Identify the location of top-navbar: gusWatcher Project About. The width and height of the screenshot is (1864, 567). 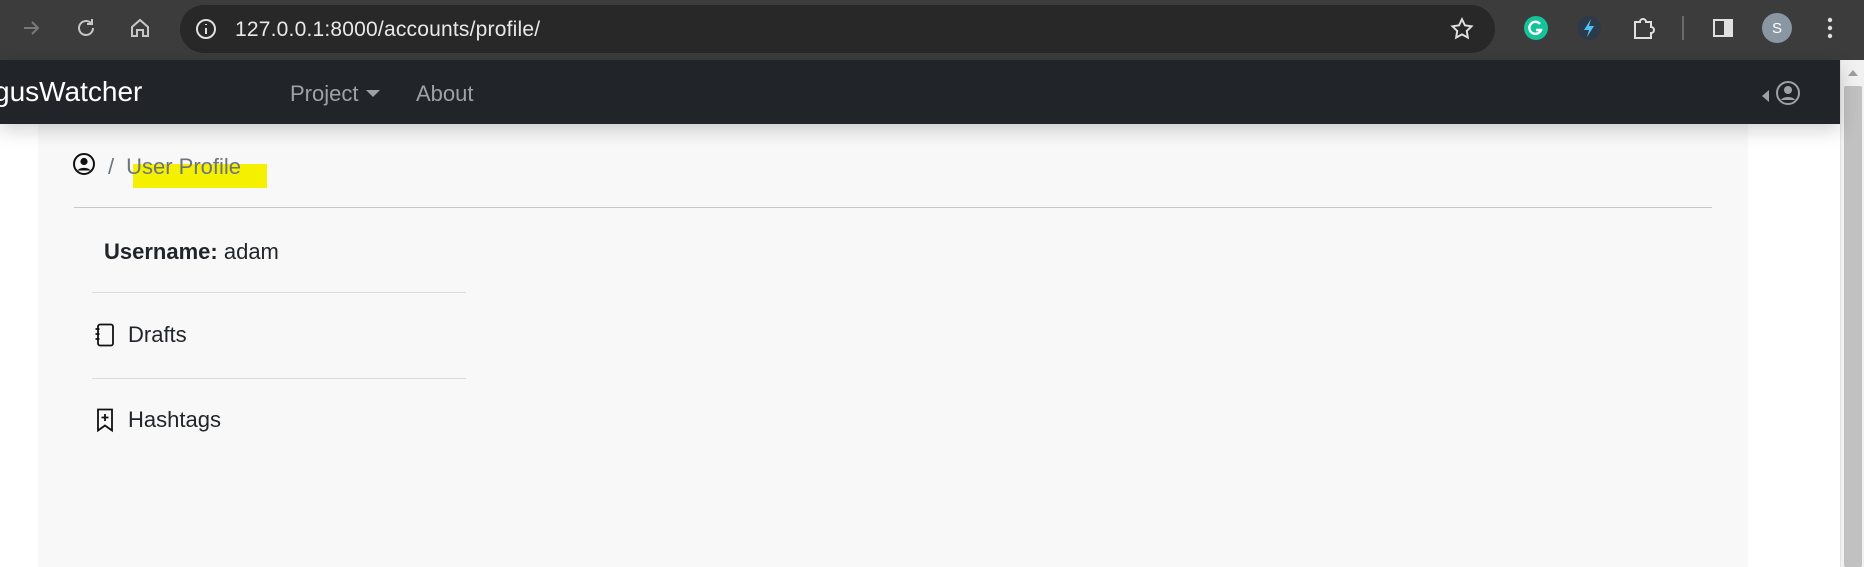
(920, 92).